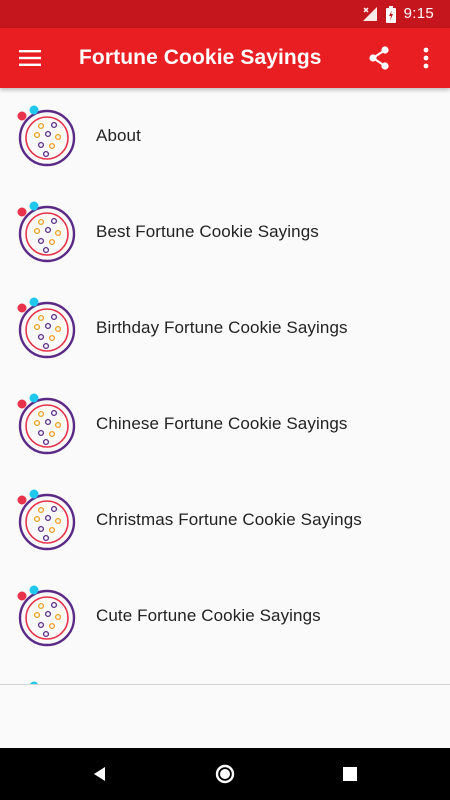 Image resolution: width=450 pixels, height=800 pixels. I want to click on list-item-label: Christmas Fortune Cookie Sayings, so click(229, 519).